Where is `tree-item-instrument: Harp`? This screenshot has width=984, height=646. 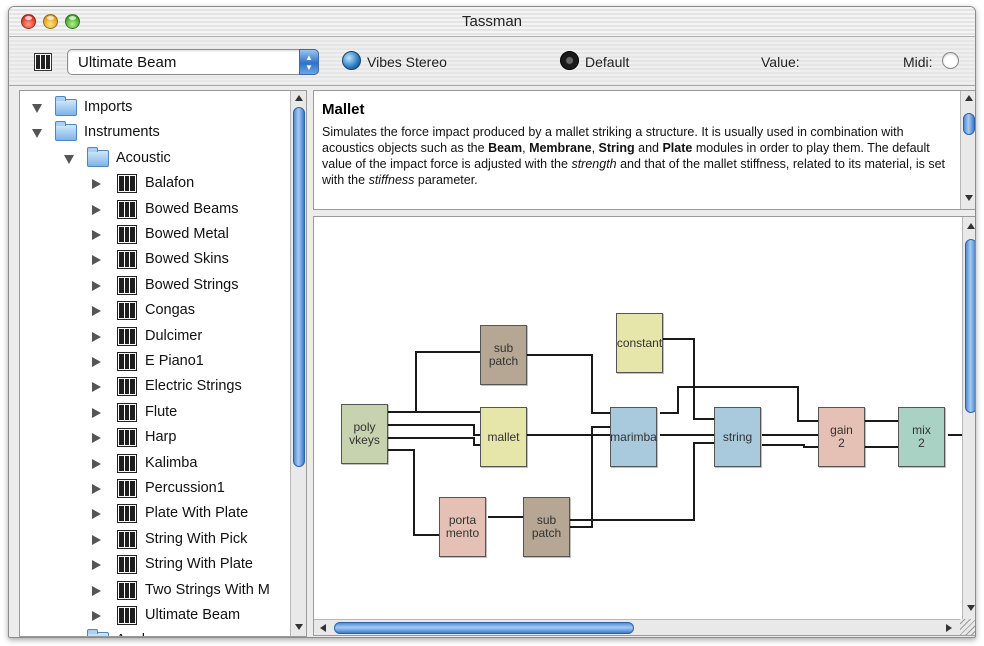 tree-item-instrument: Harp is located at coordinates (155, 437).